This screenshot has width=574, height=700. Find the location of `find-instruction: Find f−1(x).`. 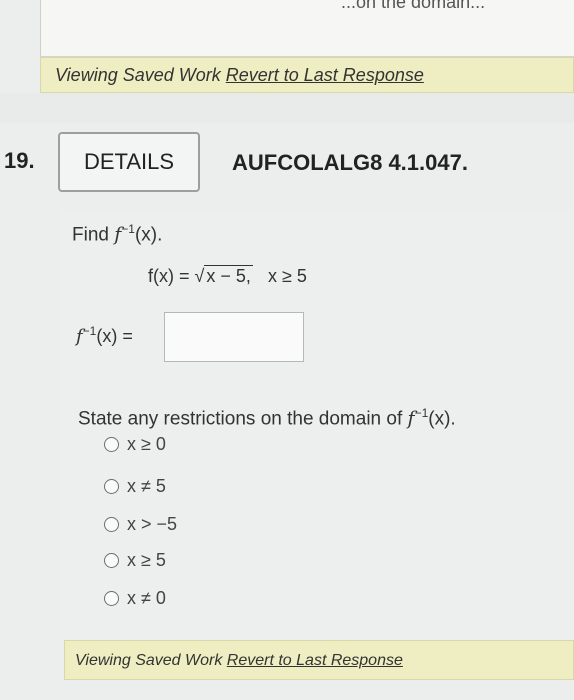

find-instruction: Find f−1(x). is located at coordinates (117, 234).